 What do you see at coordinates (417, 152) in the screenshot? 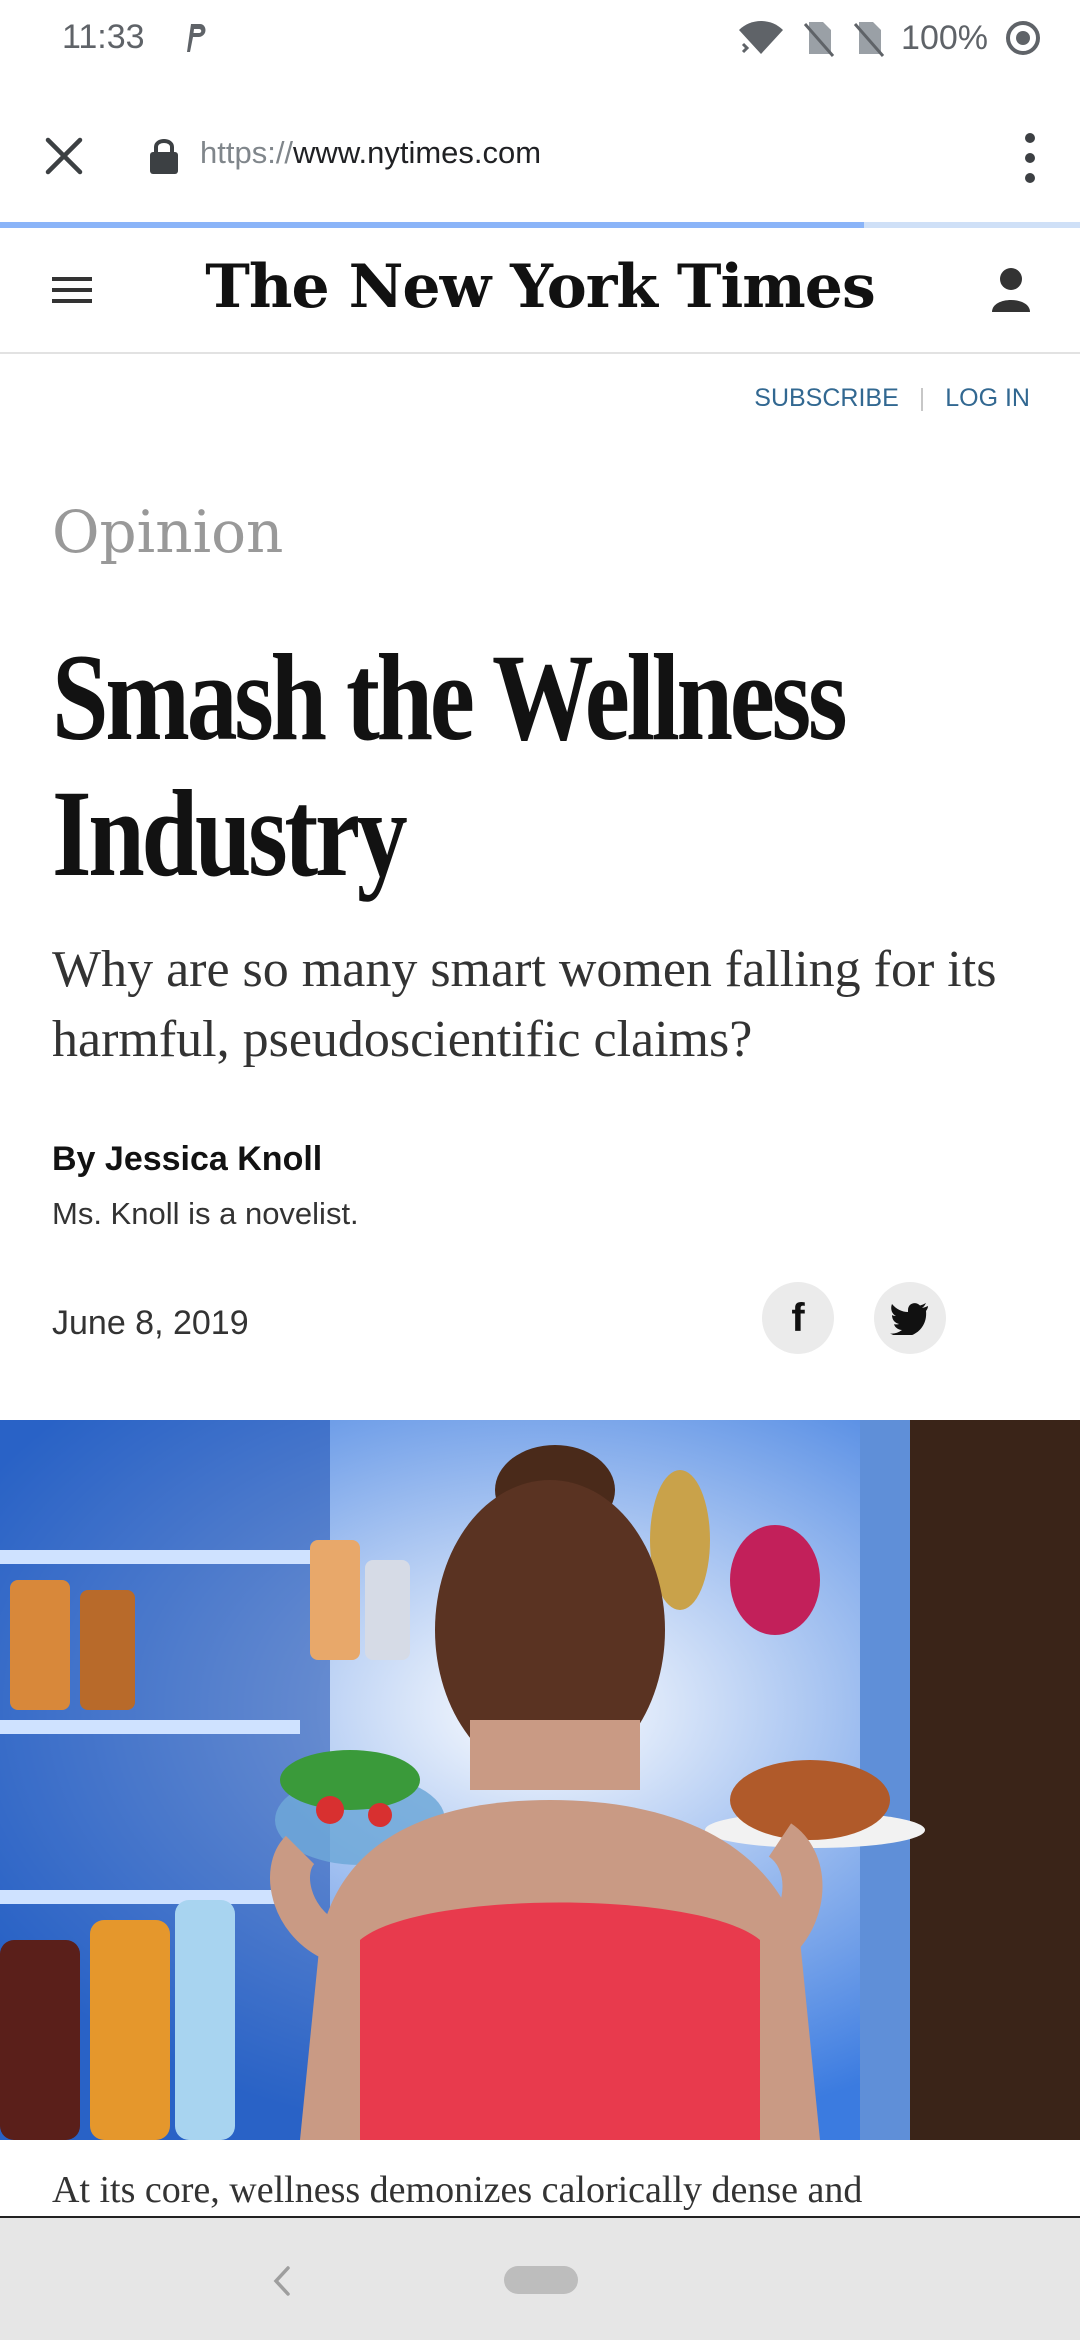
I see `url-host: www.nytimes.com` at bounding box center [417, 152].